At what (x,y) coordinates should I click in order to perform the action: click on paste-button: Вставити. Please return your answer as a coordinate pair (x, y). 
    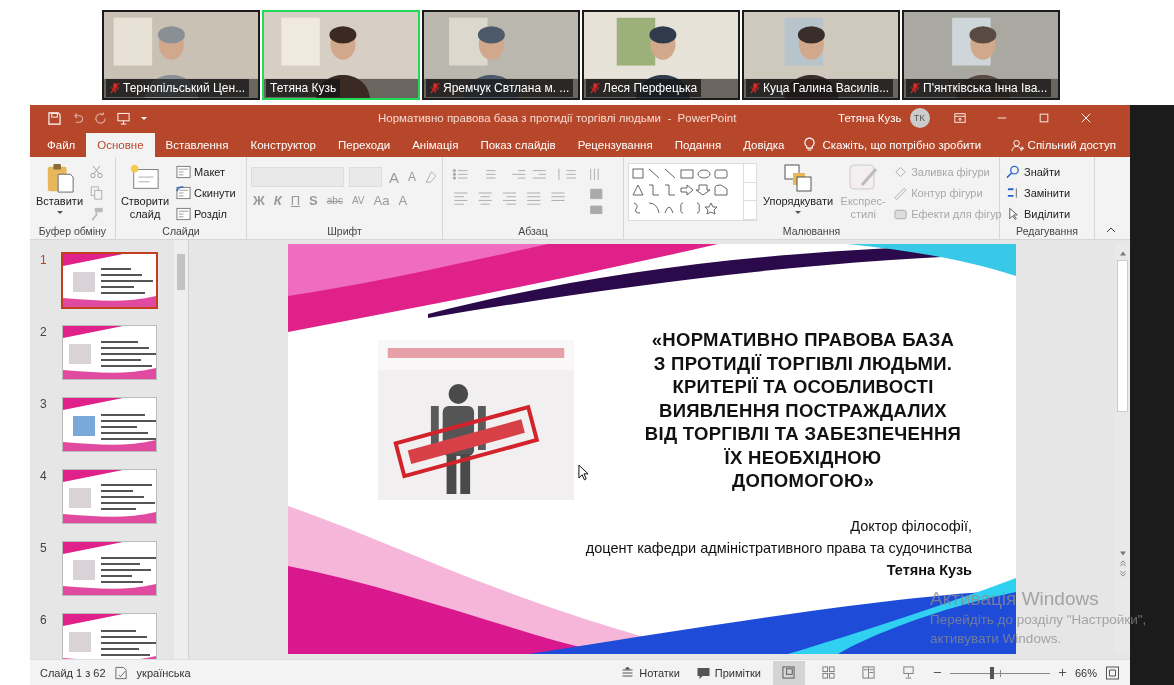
    Looking at the image, I should click on (60, 193).